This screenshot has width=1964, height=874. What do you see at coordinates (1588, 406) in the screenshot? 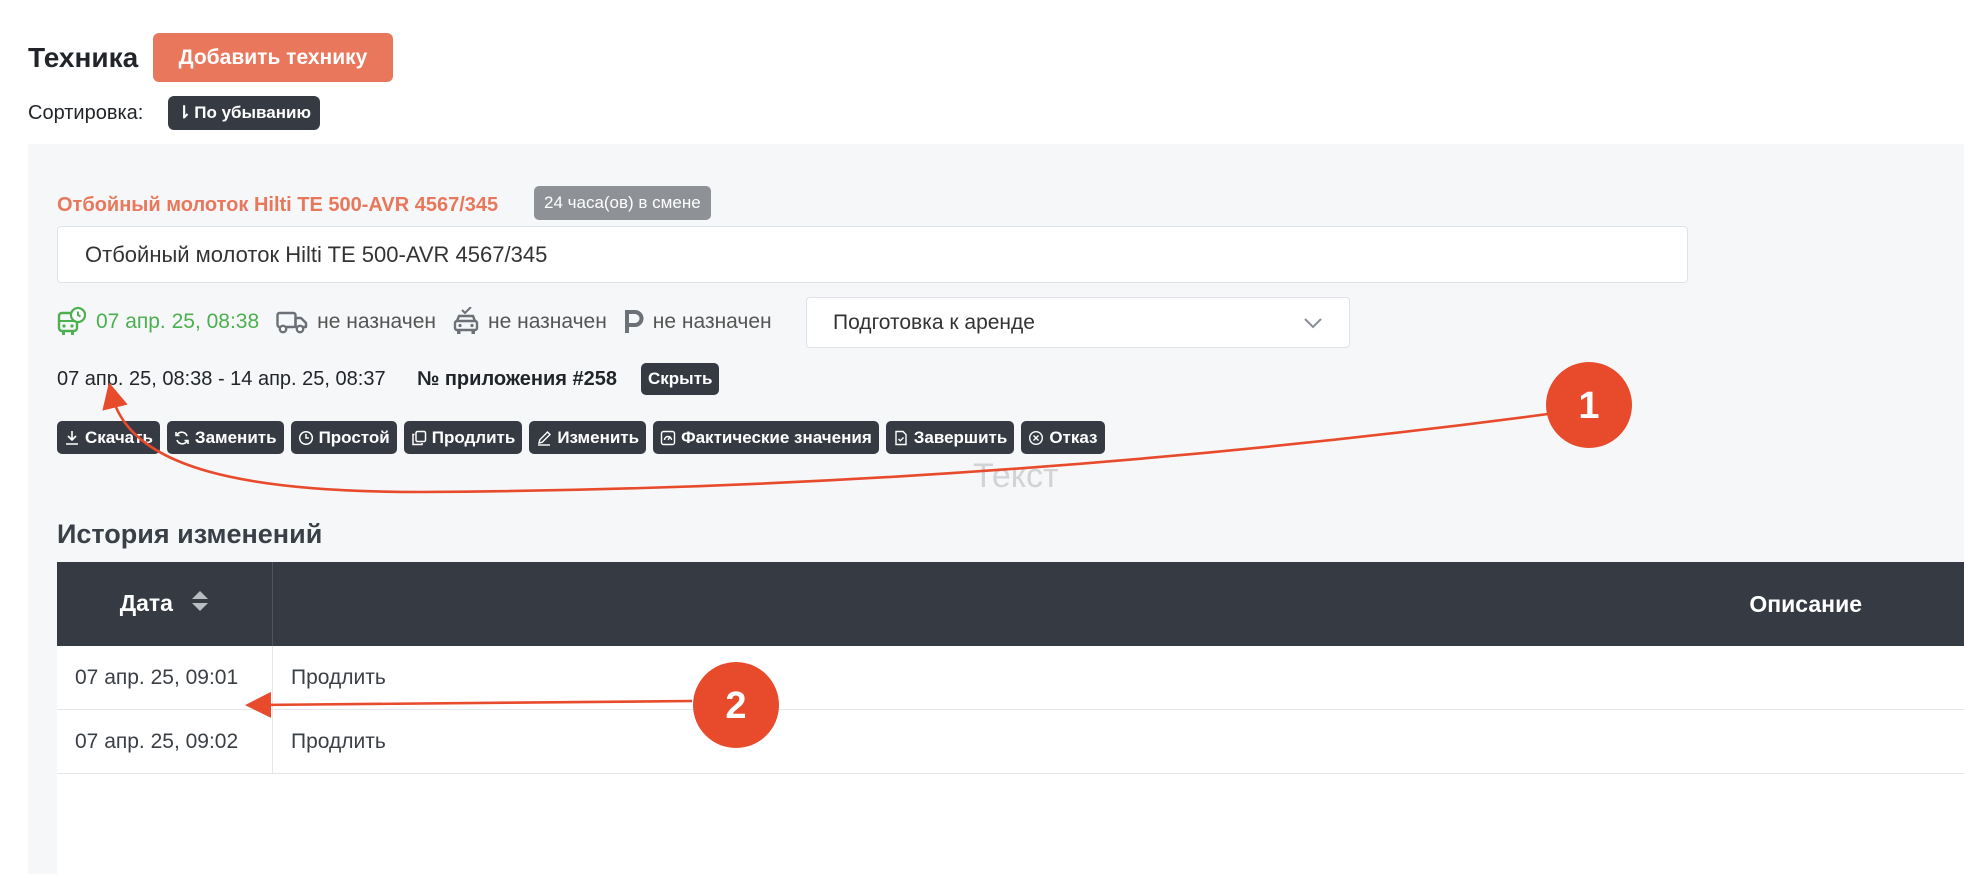
I see `annotation-marker-1-label: 1` at bounding box center [1588, 406].